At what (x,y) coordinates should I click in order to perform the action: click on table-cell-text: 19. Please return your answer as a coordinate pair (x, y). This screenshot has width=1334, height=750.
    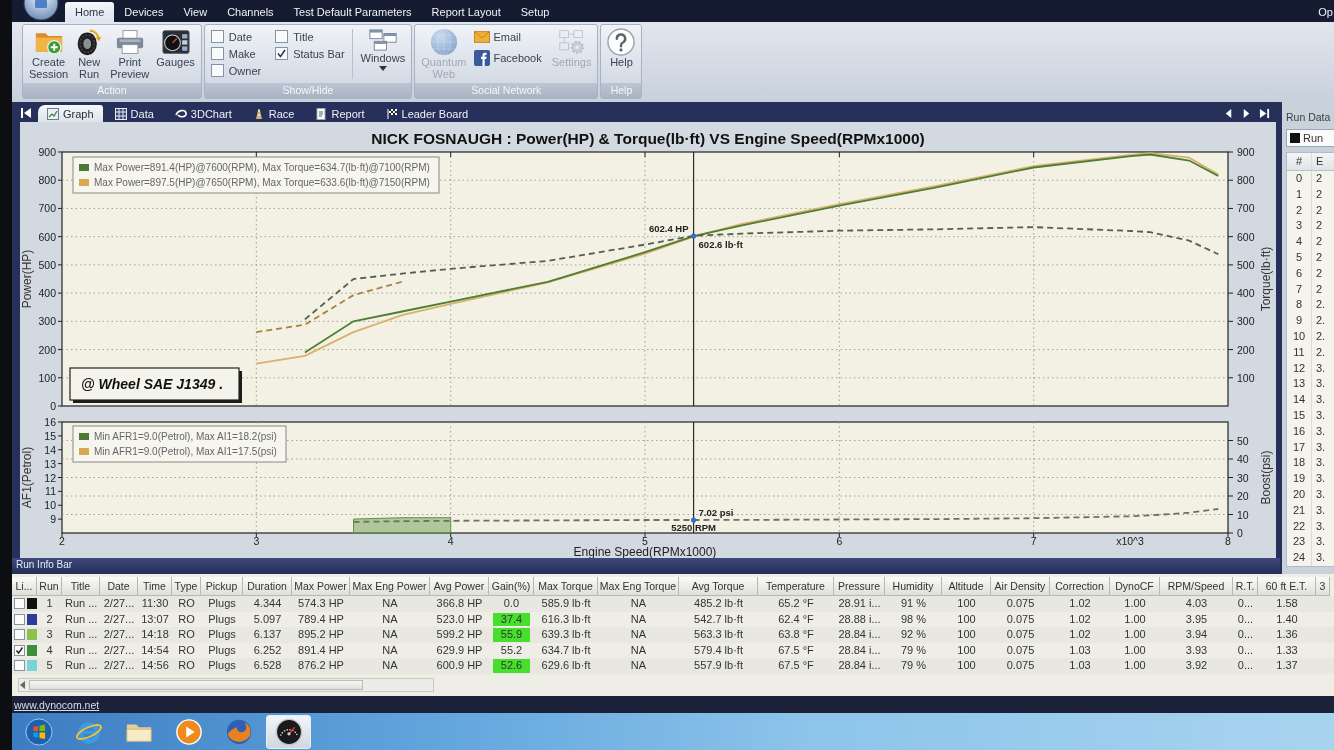
    Looking at the image, I should click on (1299, 479).